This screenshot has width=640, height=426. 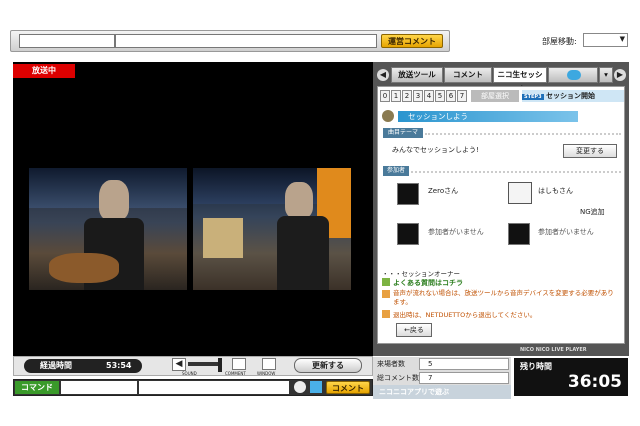 What do you see at coordinates (606, 75) in the screenshot?
I see `tab-dropdown: ▾` at bounding box center [606, 75].